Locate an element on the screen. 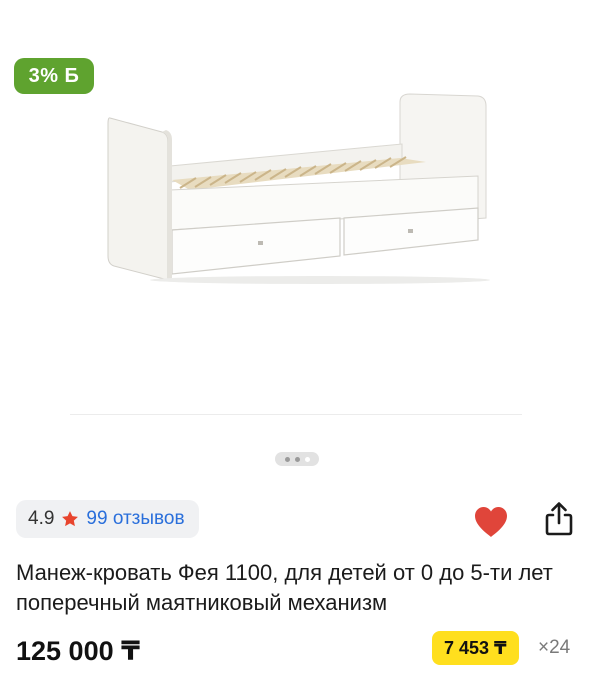 The height and width of the screenshot is (700, 601). gallery-pager is located at coordinates (297, 459).